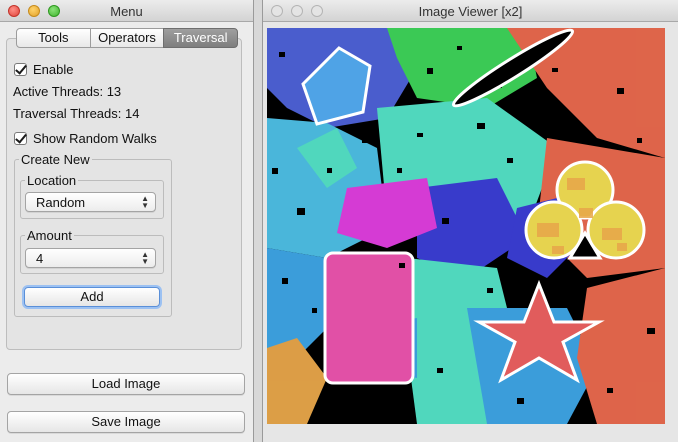  I want to click on card-speck, so click(402, 265).